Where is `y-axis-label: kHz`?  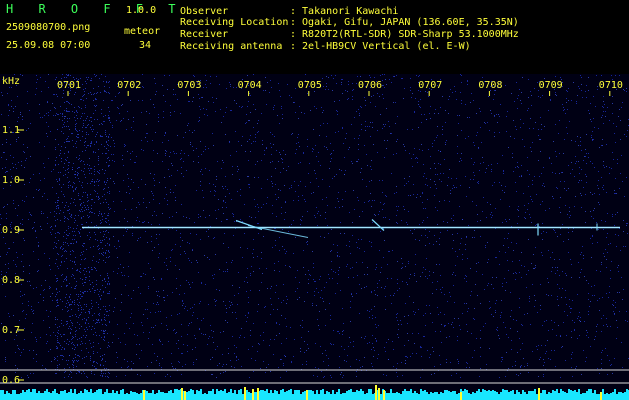
y-axis-label: kHz is located at coordinates (11, 81).